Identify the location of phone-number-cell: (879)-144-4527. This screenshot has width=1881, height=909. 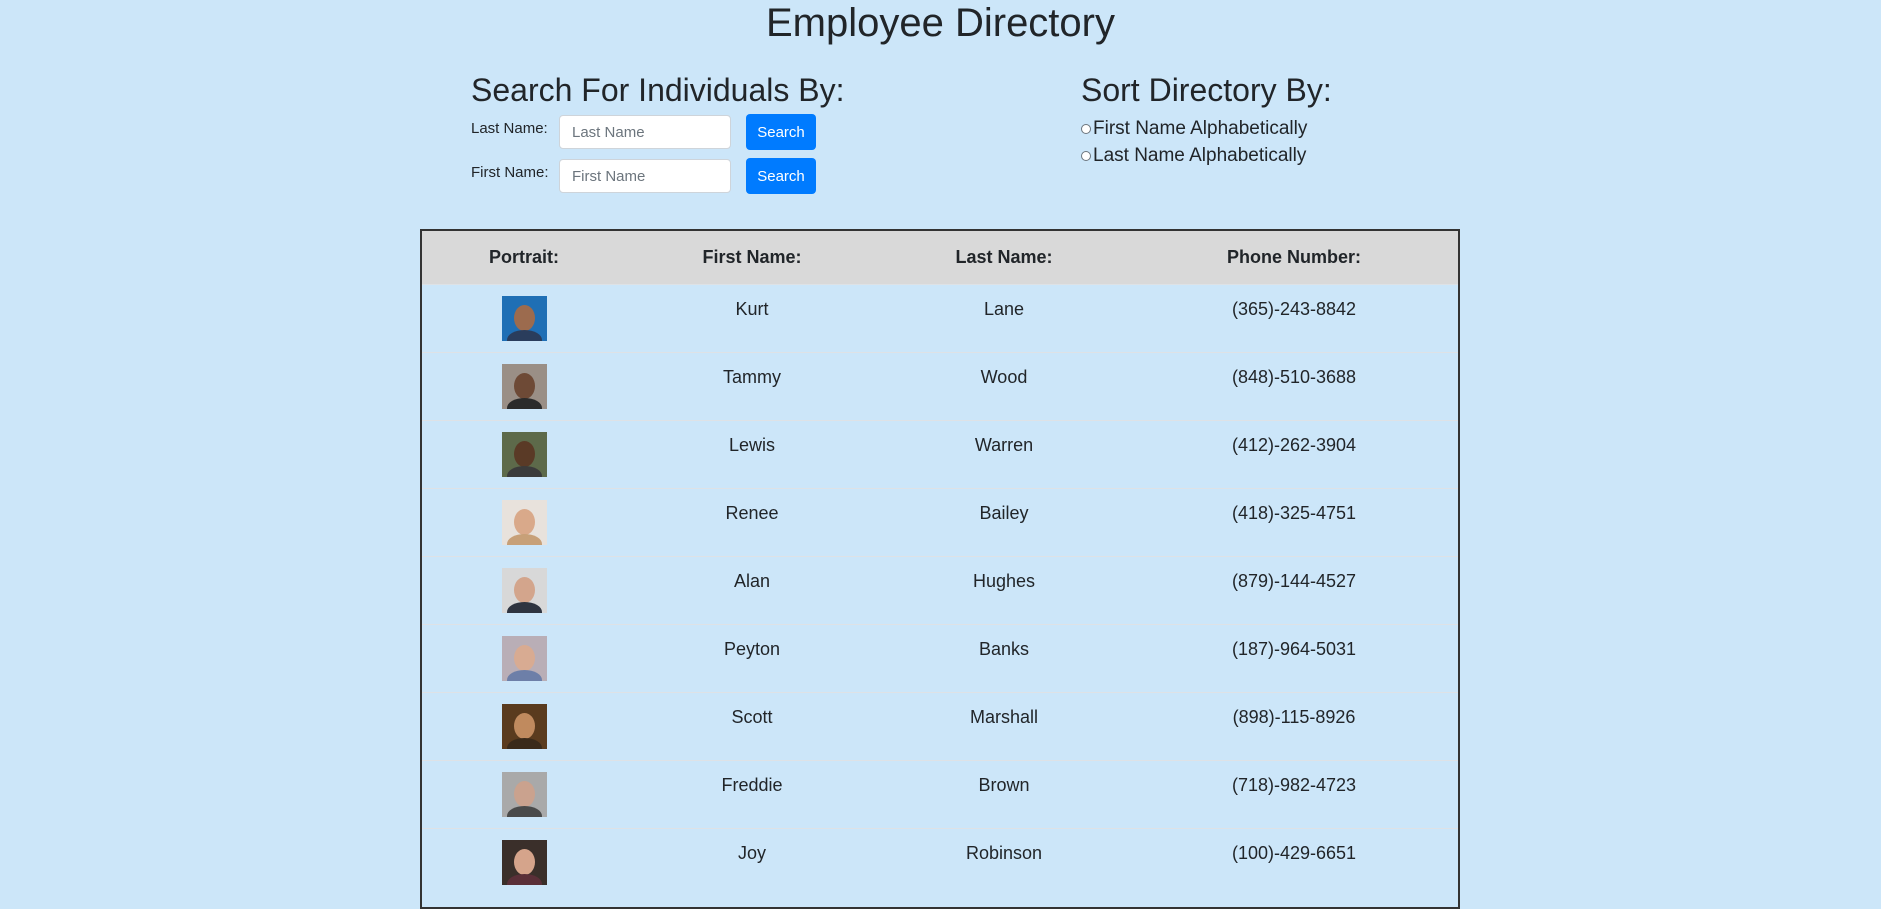
(1294, 580).